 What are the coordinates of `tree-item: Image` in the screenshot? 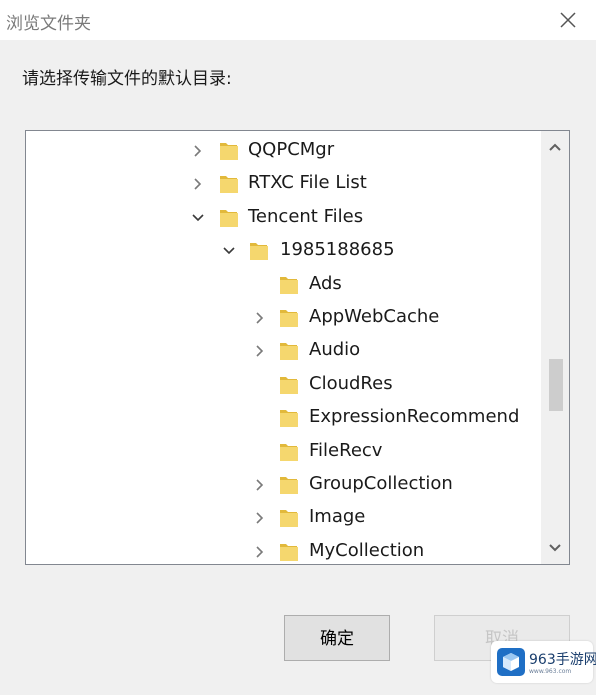 It's located at (282, 518).